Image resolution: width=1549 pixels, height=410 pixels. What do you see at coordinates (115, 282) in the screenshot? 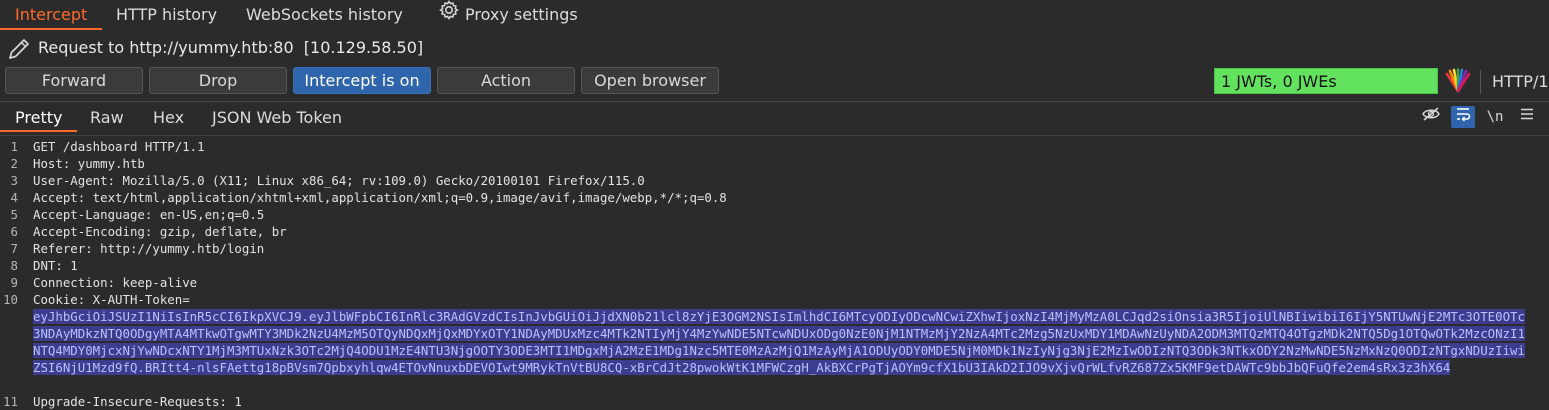
I see `line-text: Connection: keep-alive` at bounding box center [115, 282].